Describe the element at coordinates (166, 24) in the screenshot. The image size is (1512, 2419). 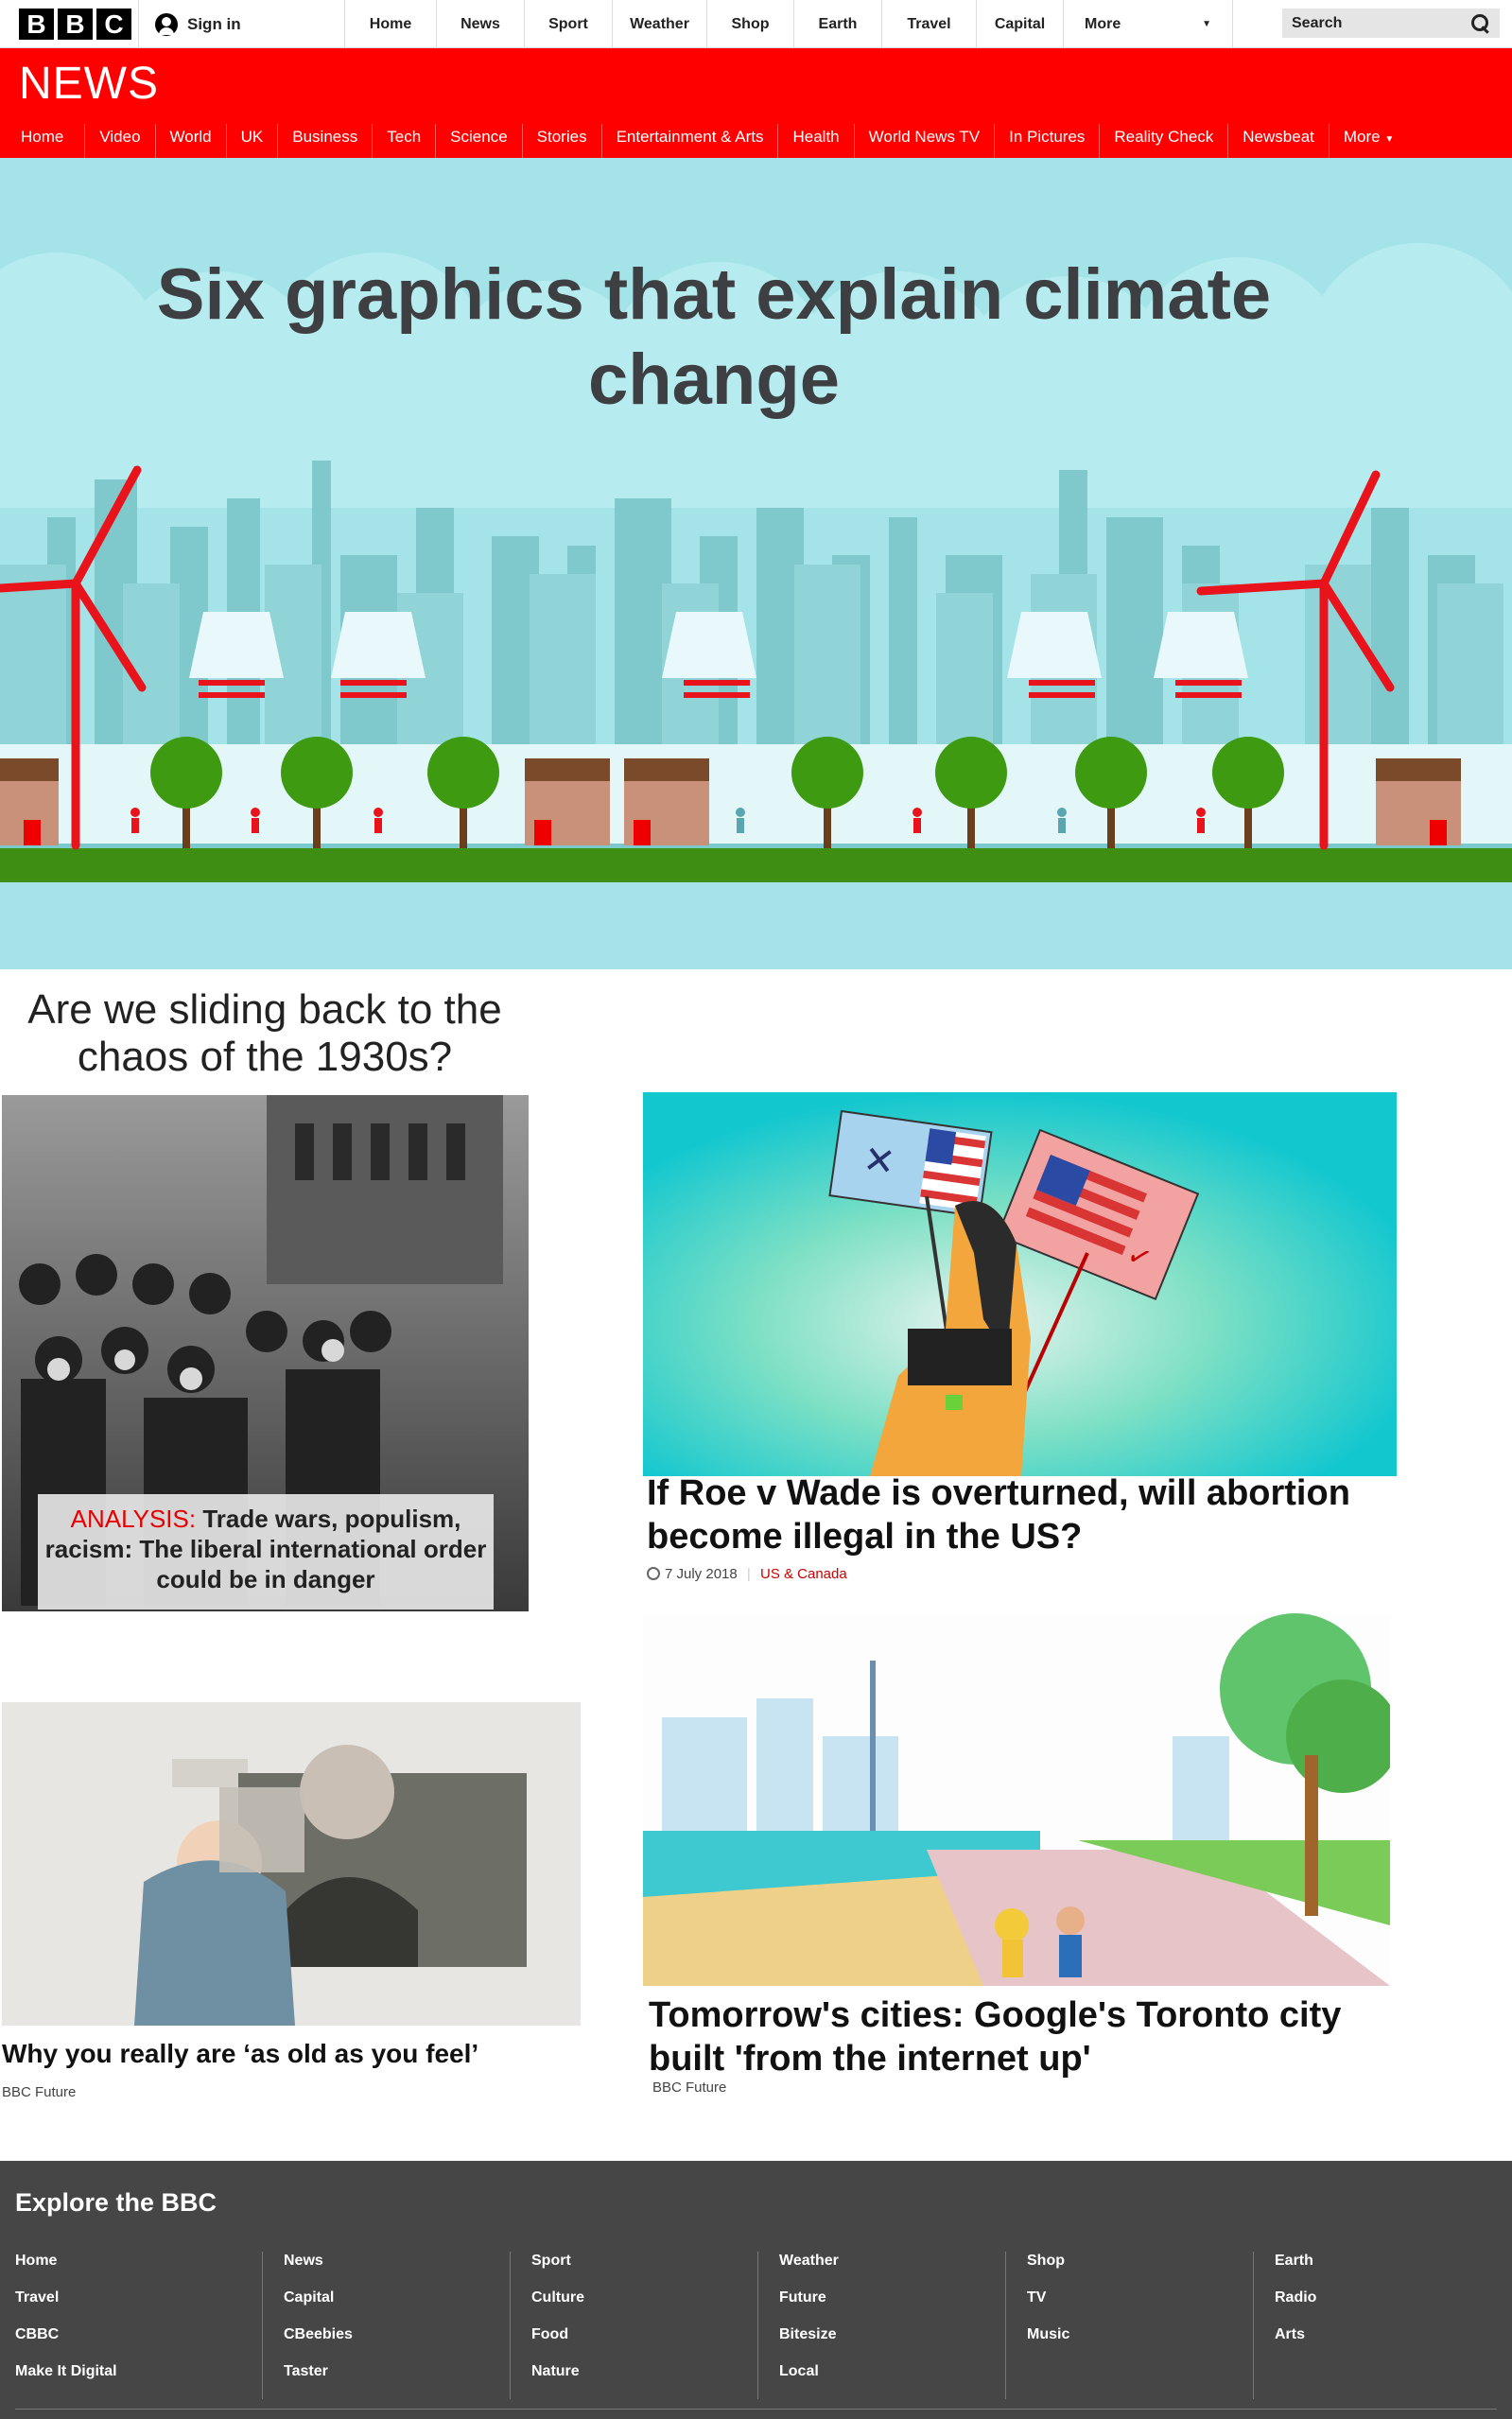
I see `user-icon` at that location.